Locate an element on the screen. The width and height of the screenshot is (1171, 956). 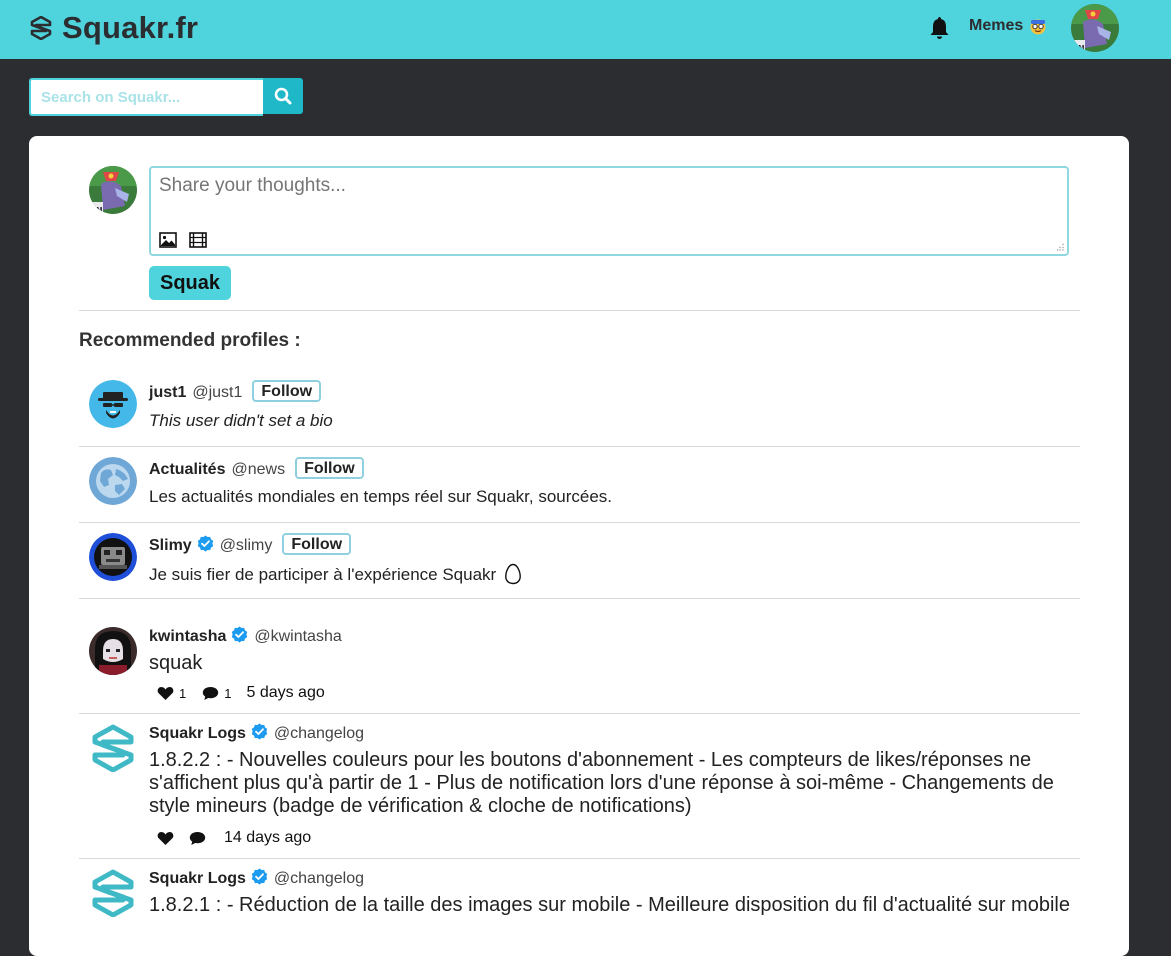
resize-grip-icon is located at coordinates (1060, 247).